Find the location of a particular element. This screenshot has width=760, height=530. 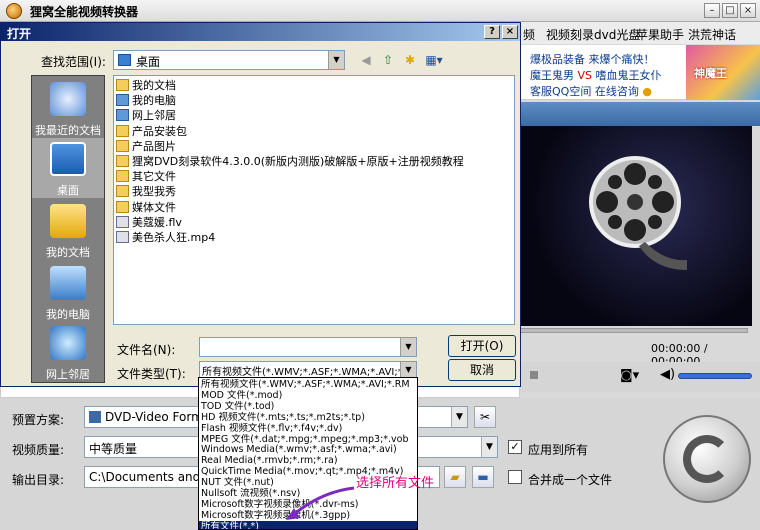

preset-format-icon is located at coordinates (95, 417).